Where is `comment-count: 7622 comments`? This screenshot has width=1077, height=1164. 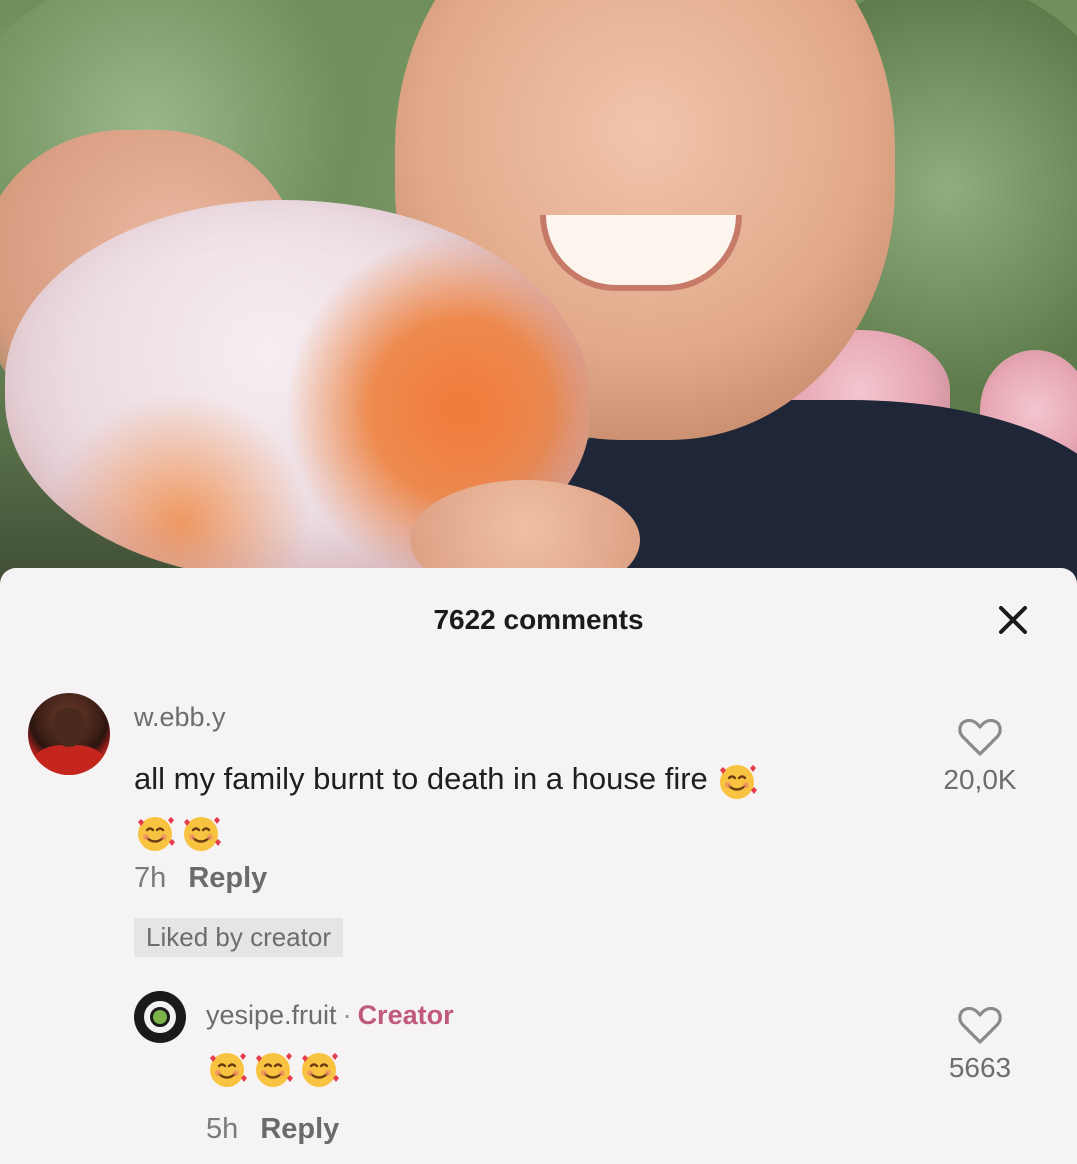 comment-count: 7622 comments is located at coordinates (538, 619).